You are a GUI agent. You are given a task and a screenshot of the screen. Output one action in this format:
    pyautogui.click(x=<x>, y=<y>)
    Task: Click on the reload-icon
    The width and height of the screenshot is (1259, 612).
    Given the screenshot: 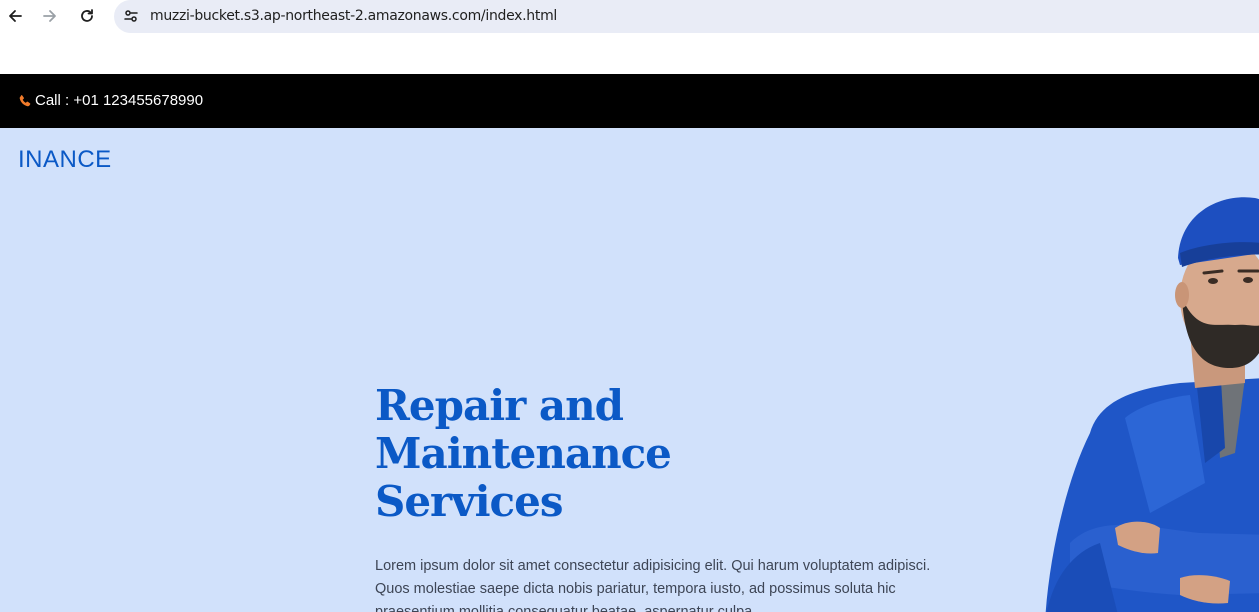 What is the action you would take?
    pyautogui.click(x=87, y=15)
    